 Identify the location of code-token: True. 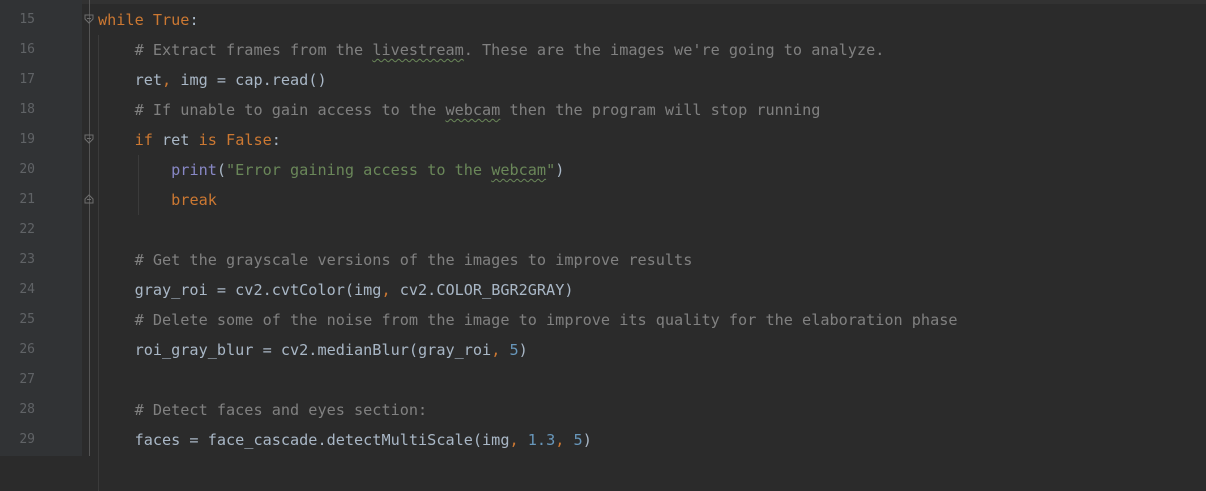
(171, 20).